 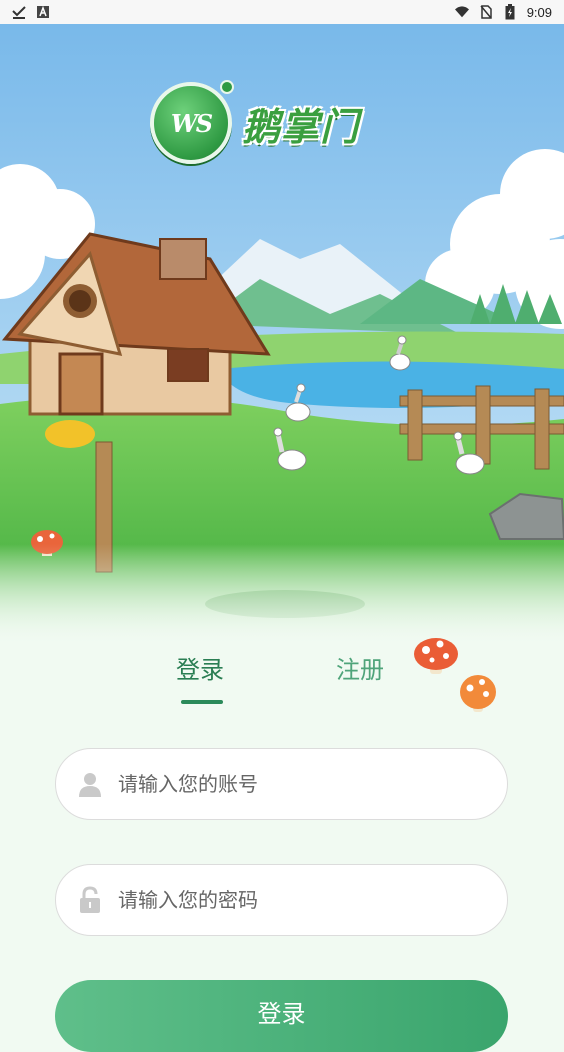 I want to click on battery-icon, so click(x=510, y=12).